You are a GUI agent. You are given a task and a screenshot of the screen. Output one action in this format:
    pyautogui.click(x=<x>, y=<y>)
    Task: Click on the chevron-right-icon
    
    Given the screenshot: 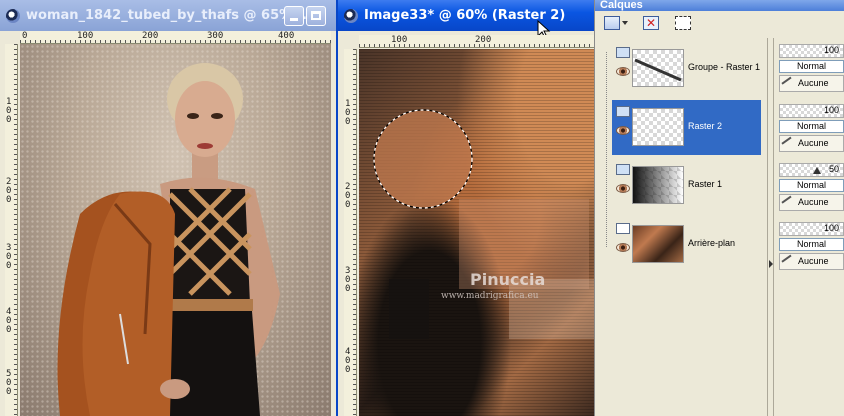 What is the action you would take?
    pyautogui.click(x=771, y=264)
    